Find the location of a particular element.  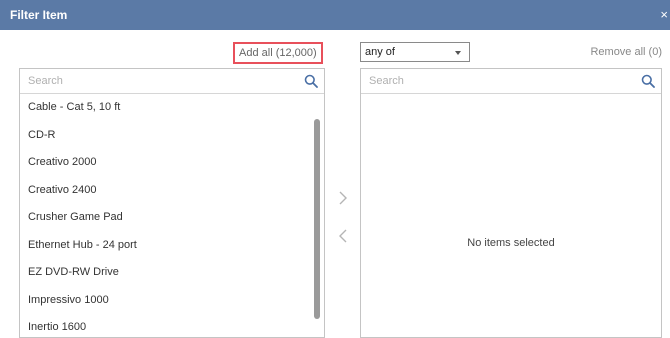

match-mode-select: any of is located at coordinates (415, 52).